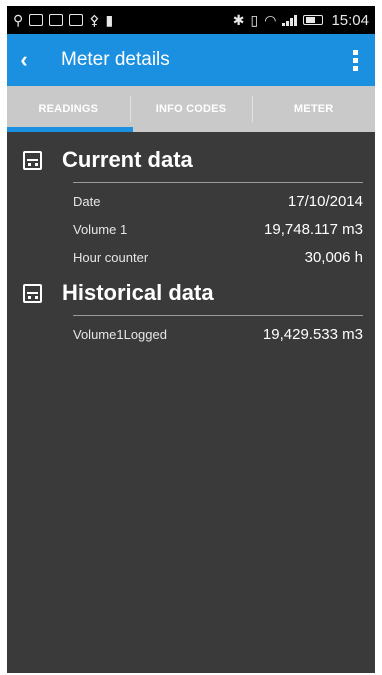  I want to click on overflow-menu-button, so click(355, 60).